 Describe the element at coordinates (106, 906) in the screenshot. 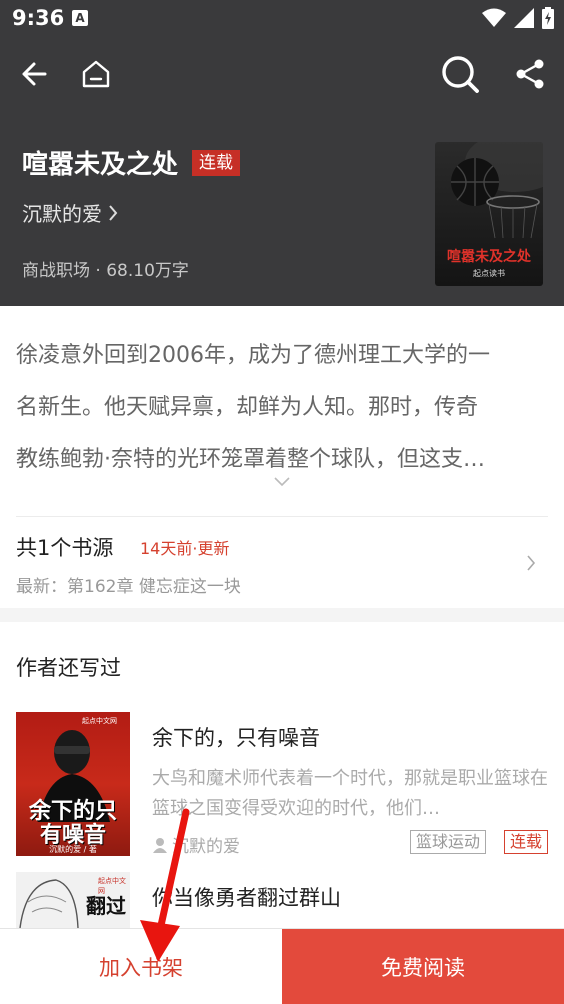

I see `cover-title: 翻过` at that location.